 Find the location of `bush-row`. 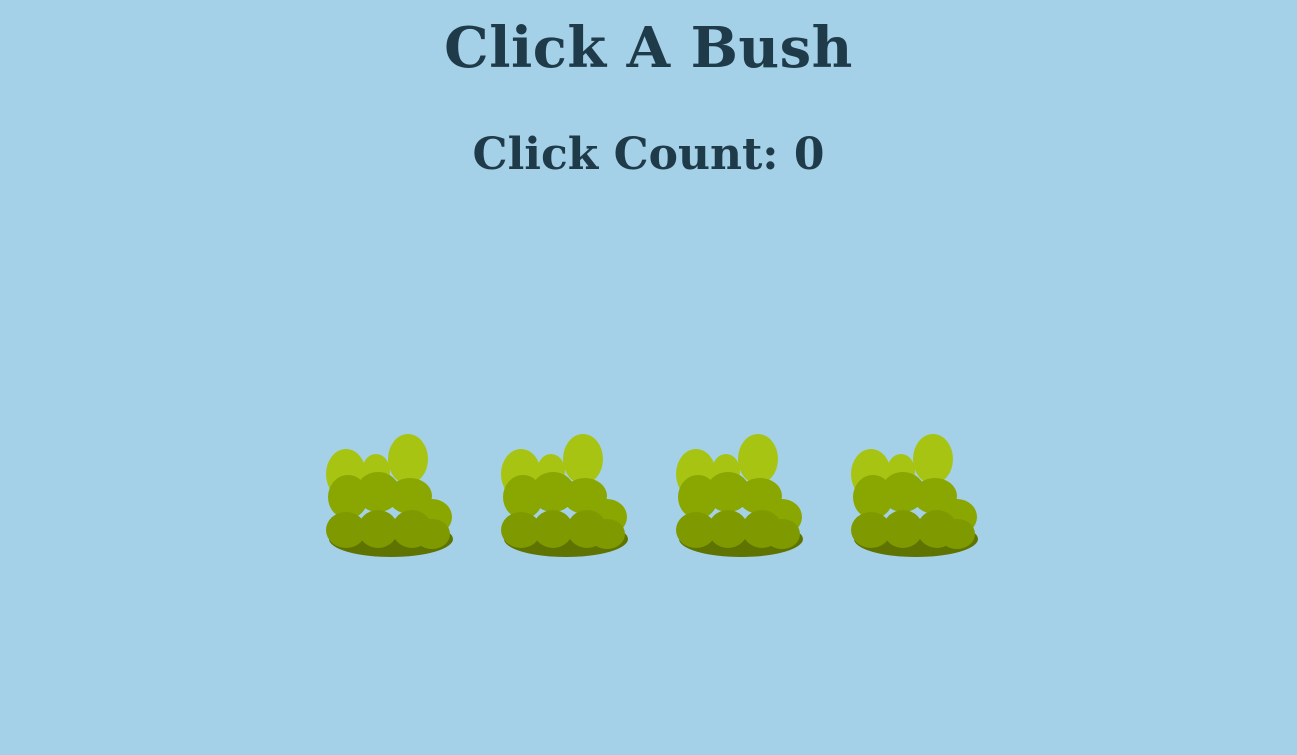

bush-row is located at coordinates (656, 497).